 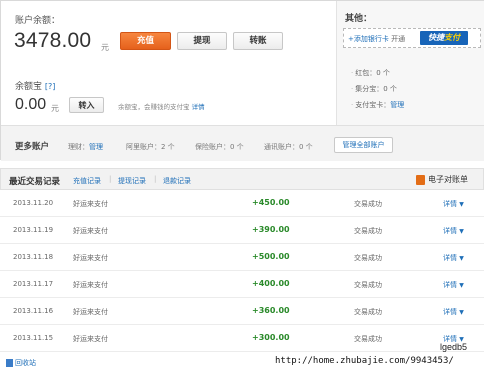 I want to click on transactions-header: 最近交易记录 充值记录 | 提现记录 | 退款记录 电子对账单, so click(x=242, y=179).